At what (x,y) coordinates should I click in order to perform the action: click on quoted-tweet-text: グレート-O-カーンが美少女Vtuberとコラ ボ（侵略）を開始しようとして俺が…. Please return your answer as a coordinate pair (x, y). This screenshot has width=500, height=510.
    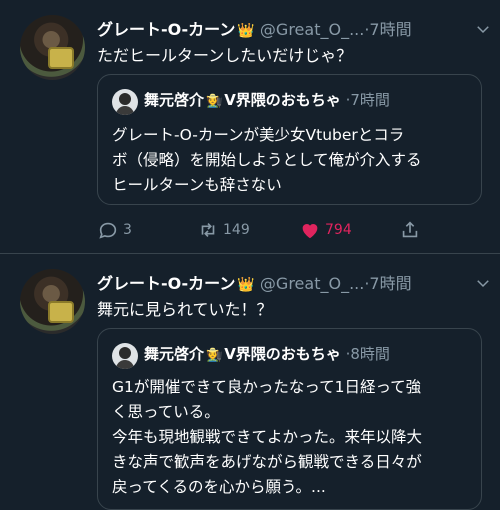
    Looking at the image, I should click on (289, 160).